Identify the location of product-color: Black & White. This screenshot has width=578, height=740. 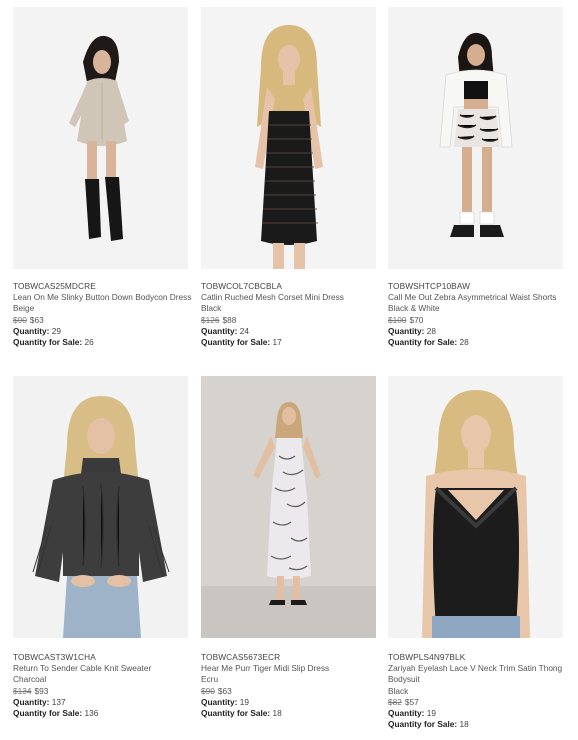
(414, 308).